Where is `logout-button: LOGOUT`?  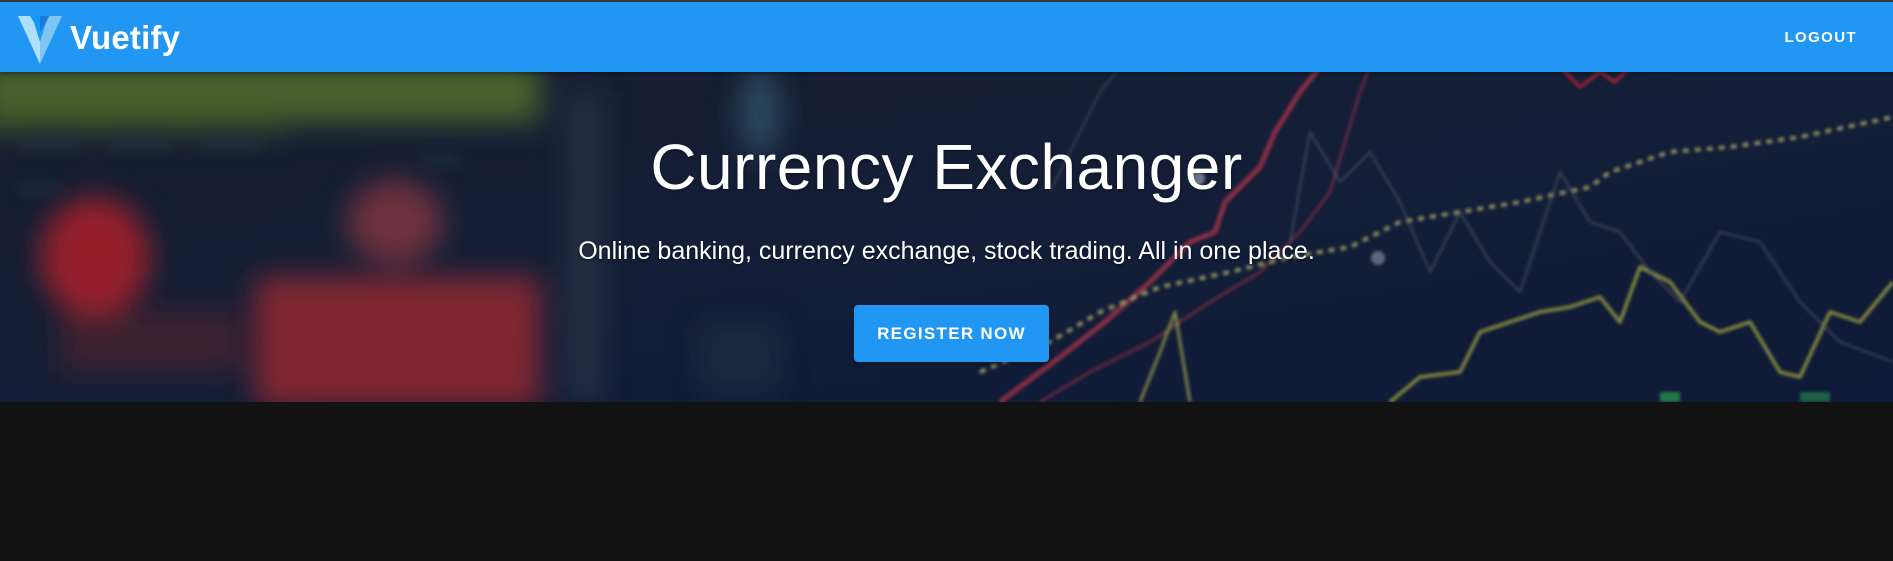
logout-button: LOGOUT is located at coordinates (1820, 37).